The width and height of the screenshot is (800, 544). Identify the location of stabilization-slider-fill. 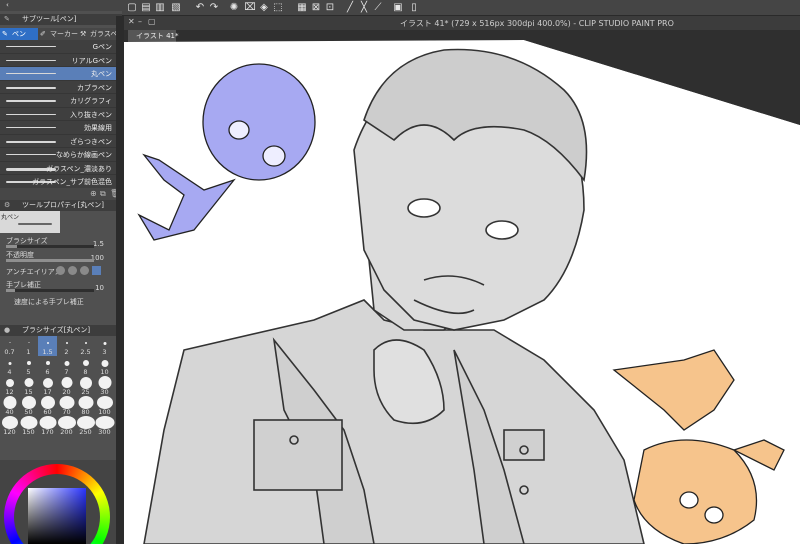
(10, 290).